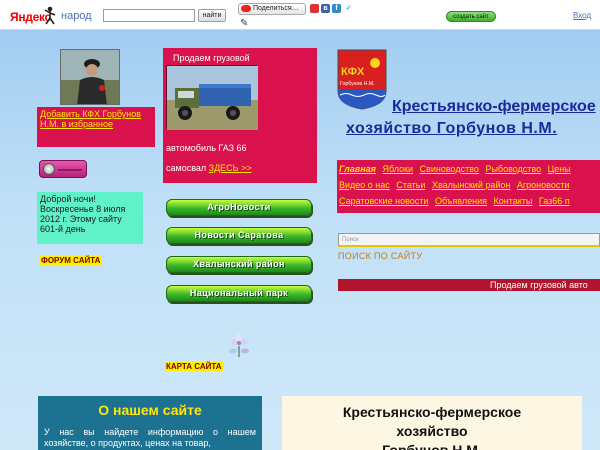 The image size is (600, 450). Describe the element at coordinates (559, 169) in the screenshot. I see `menu-item-prices: Цены` at that location.